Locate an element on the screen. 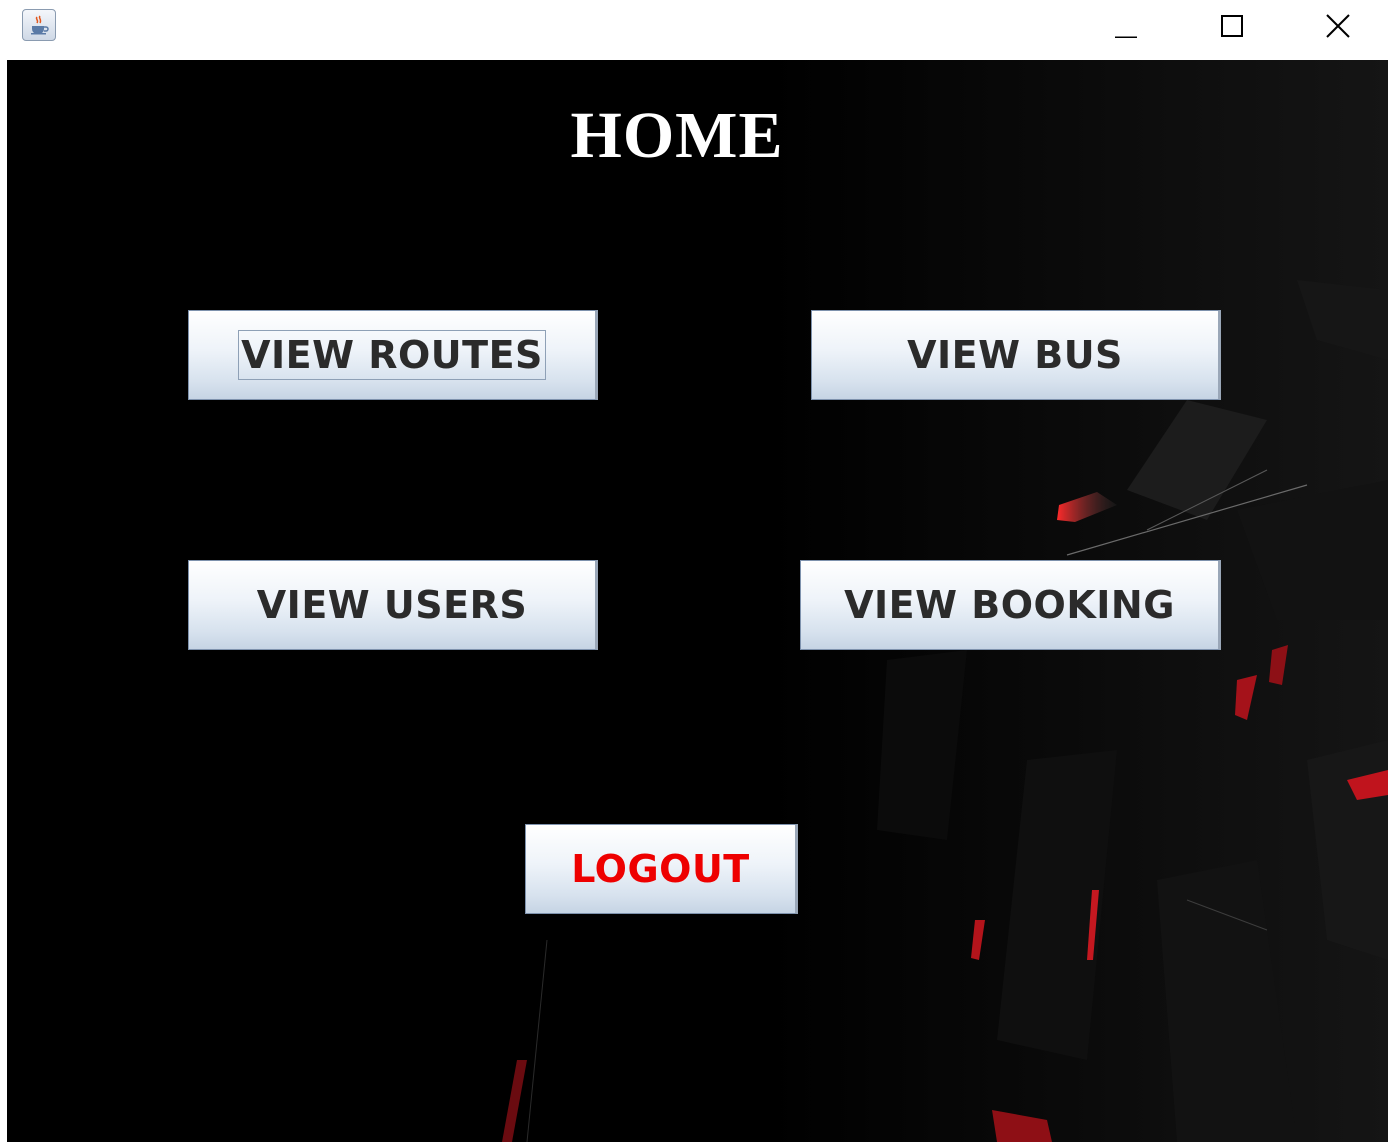 This screenshot has width=1395, height=1142. view-booking-button: VIEW BOOKING is located at coordinates (1010, 605).